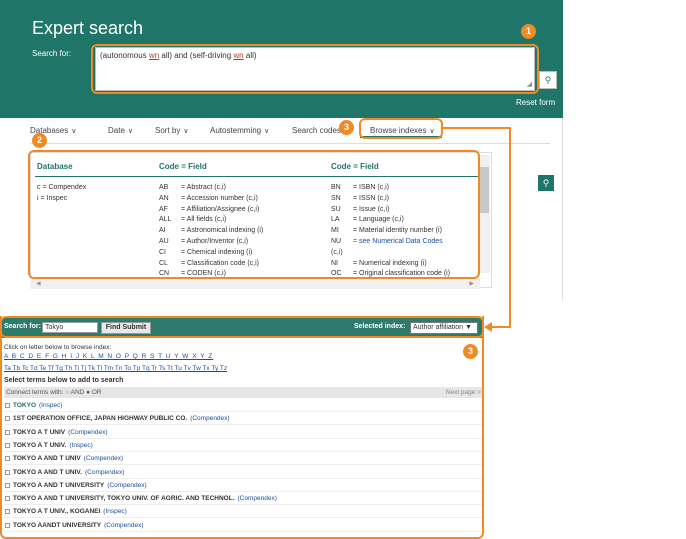  What do you see at coordinates (52, 53) in the screenshot?
I see `search-for-label: Search for:` at bounding box center [52, 53].